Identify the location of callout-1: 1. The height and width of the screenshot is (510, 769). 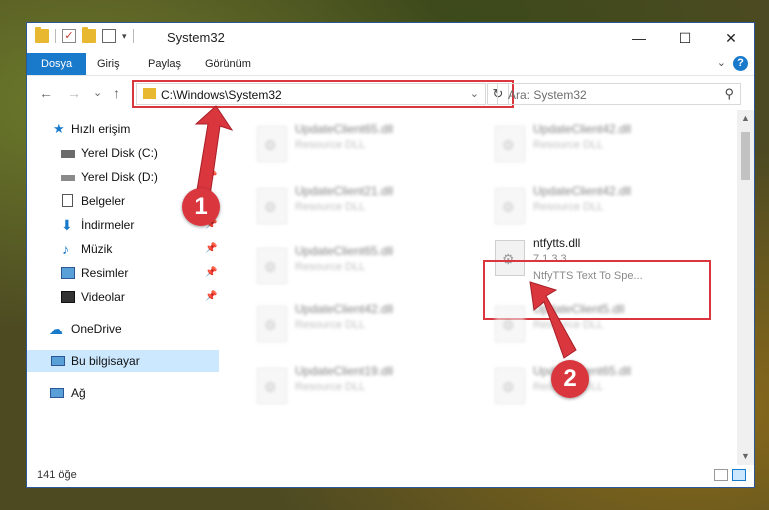
(201, 207).